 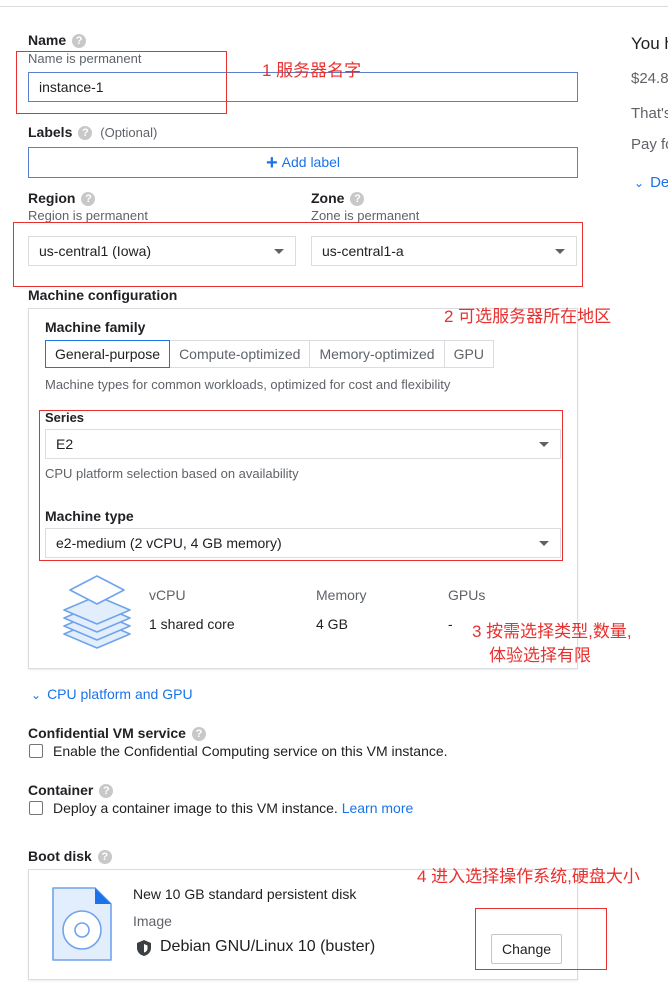 I want to click on add-label-button: + Add label, so click(x=303, y=162).